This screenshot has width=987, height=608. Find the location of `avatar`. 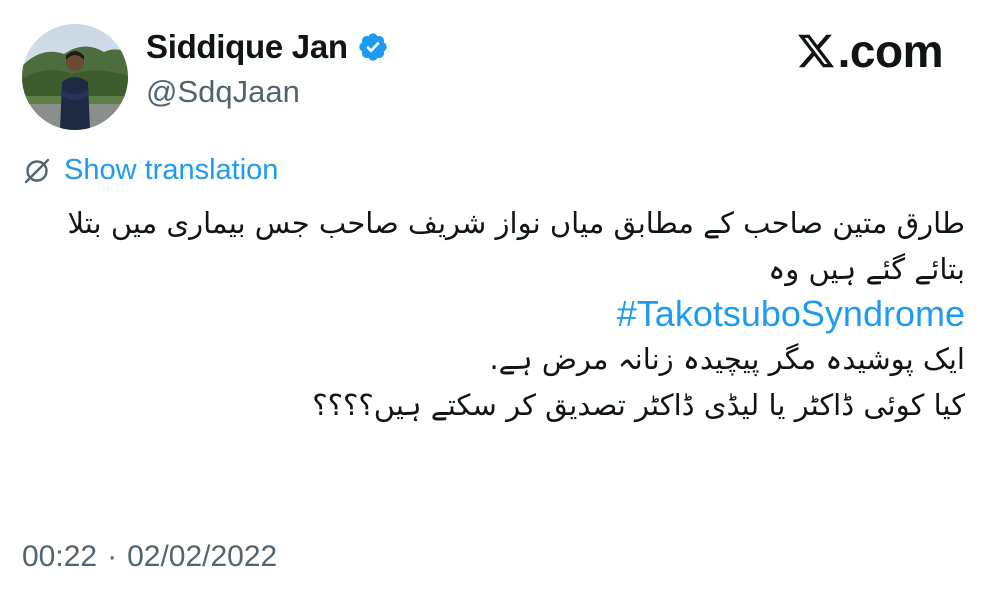

avatar is located at coordinates (75, 77).